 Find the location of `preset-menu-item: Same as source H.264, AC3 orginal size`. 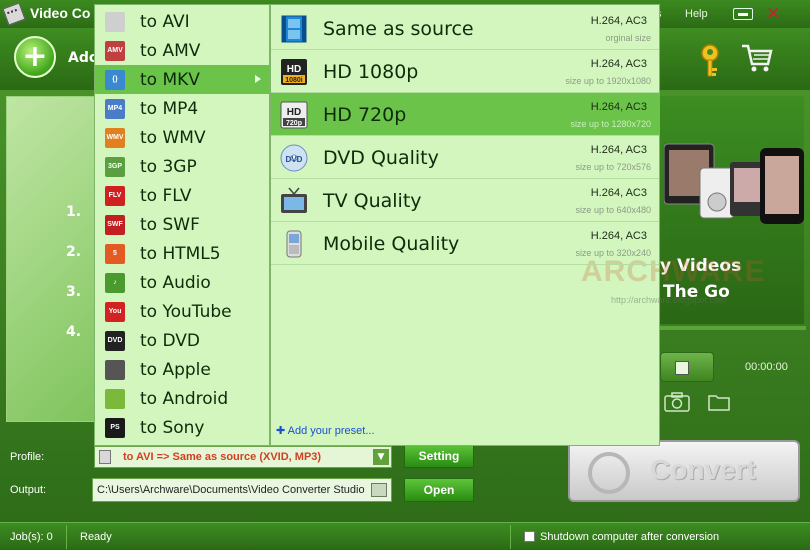

preset-menu-item: Same as source H.264, AC3 orginal size is located at coordinates (465, 28).